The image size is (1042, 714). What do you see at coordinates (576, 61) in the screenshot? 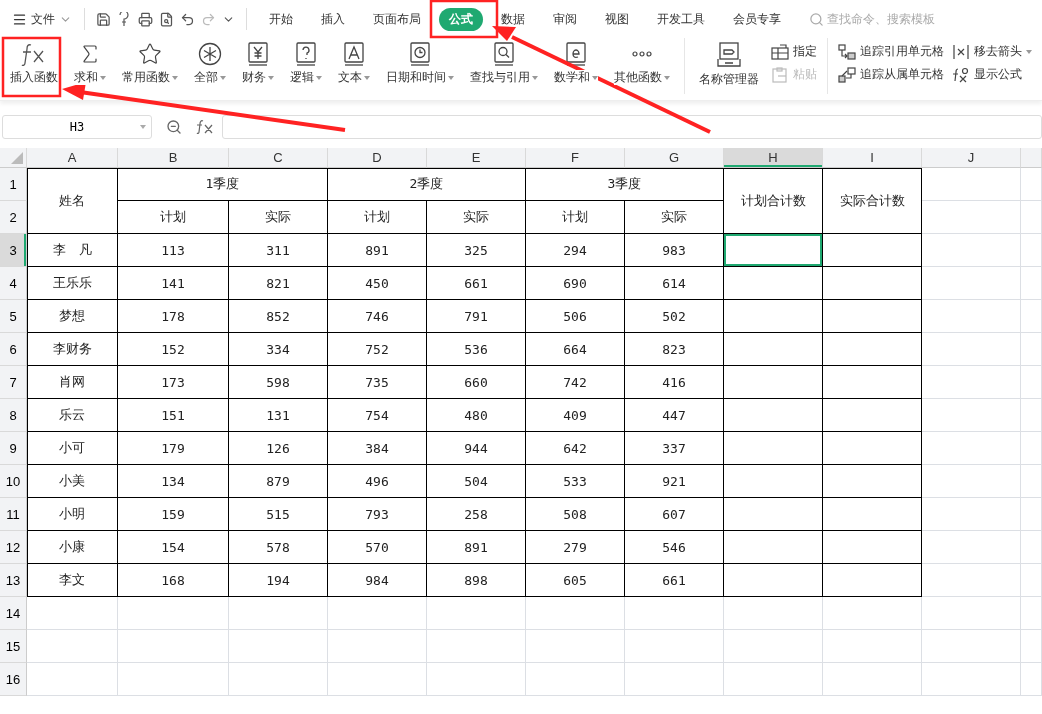
I see `ribbon-button: 数学和` at bounding box center [576, 61].